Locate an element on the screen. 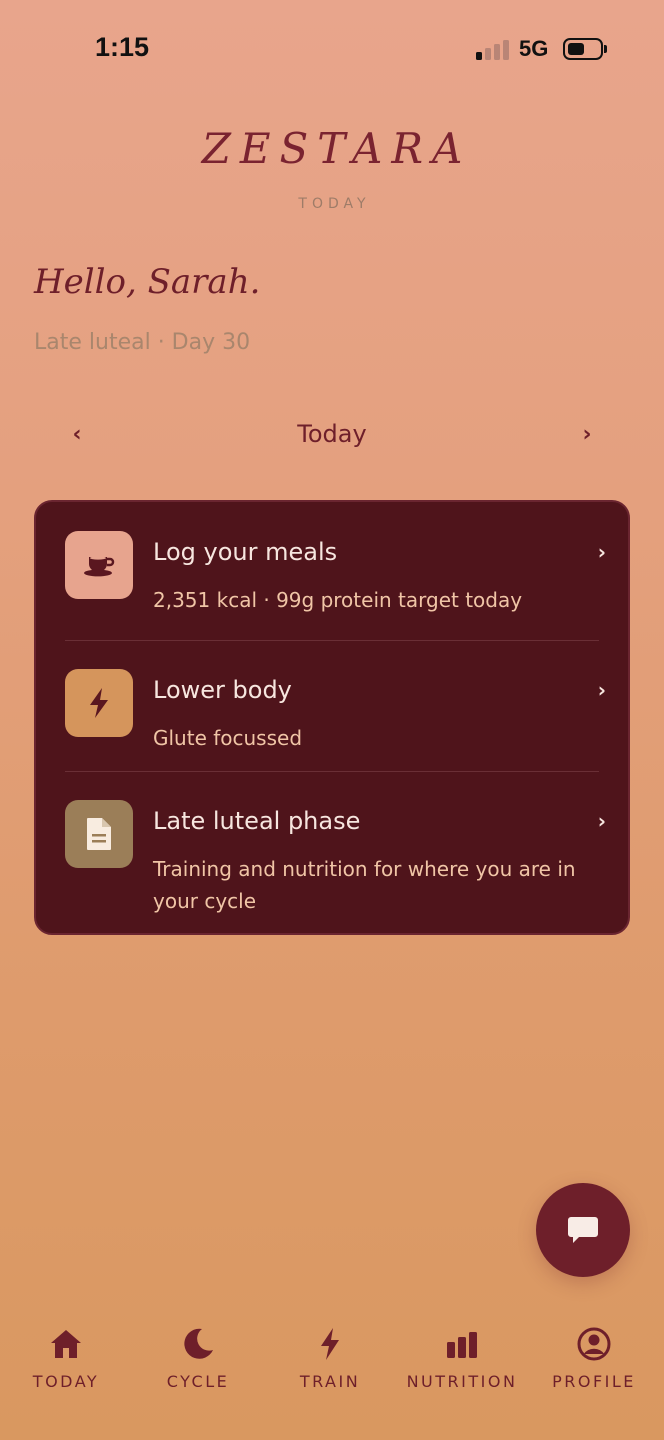 The height and width of the screenshot is (1440, 664). brand-logo: ZESTARA is located at coordinates (336, 148).